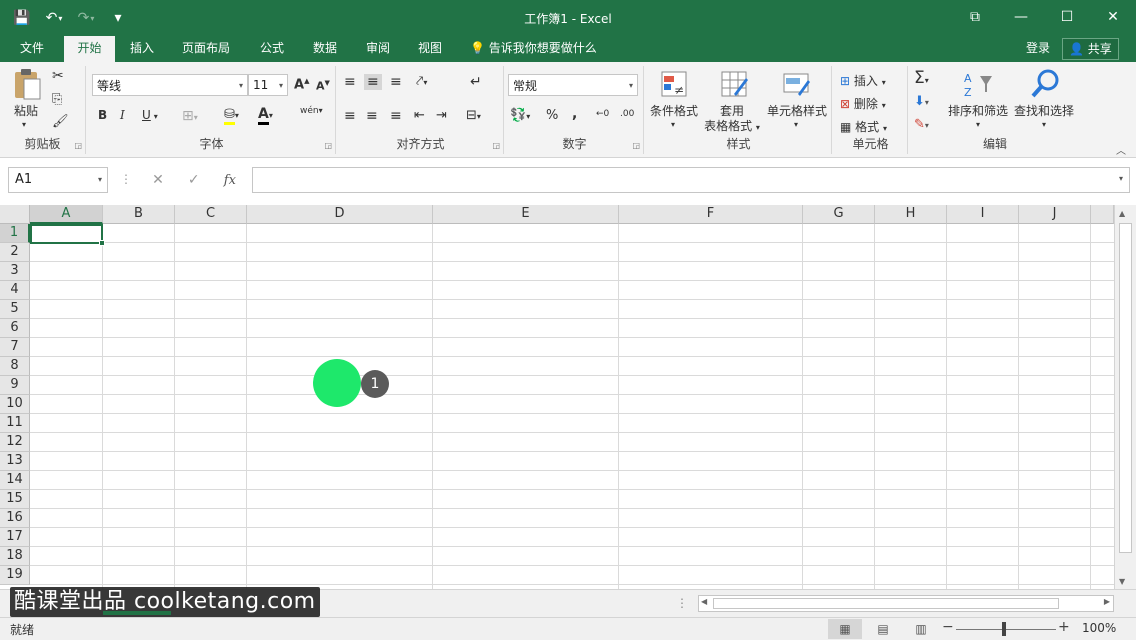  Describe the element at coordinates (911, 214) in the screenshot. I see `column-header-h: H` at that location.